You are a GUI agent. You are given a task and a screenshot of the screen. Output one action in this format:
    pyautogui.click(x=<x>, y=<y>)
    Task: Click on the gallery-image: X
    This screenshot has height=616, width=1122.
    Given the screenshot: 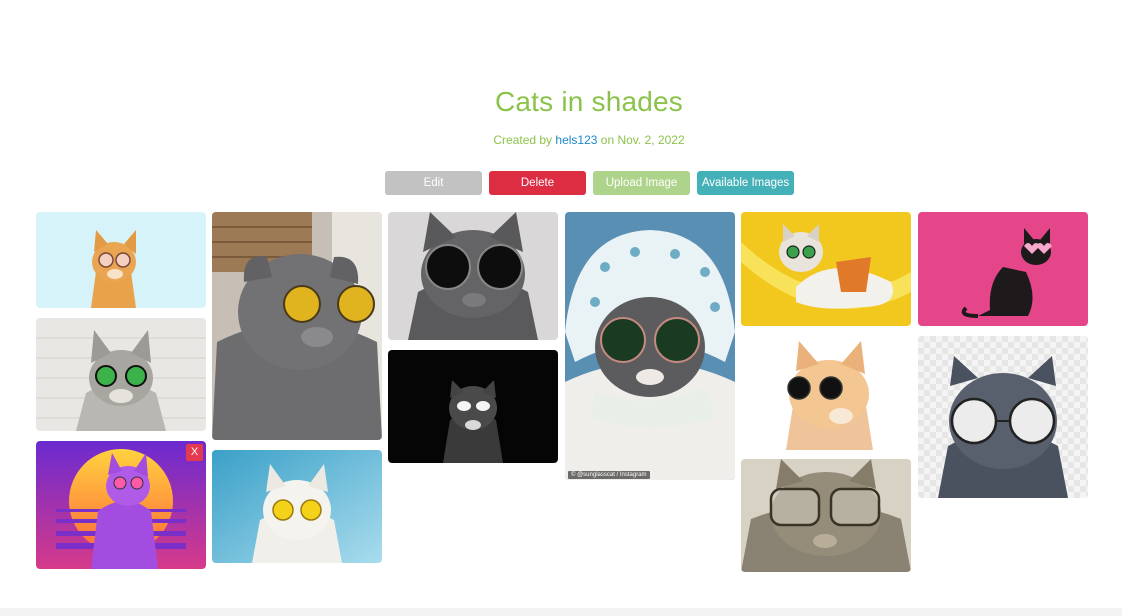 What is the action you would take?
    pyautogui.click(x=121, y=505)
    